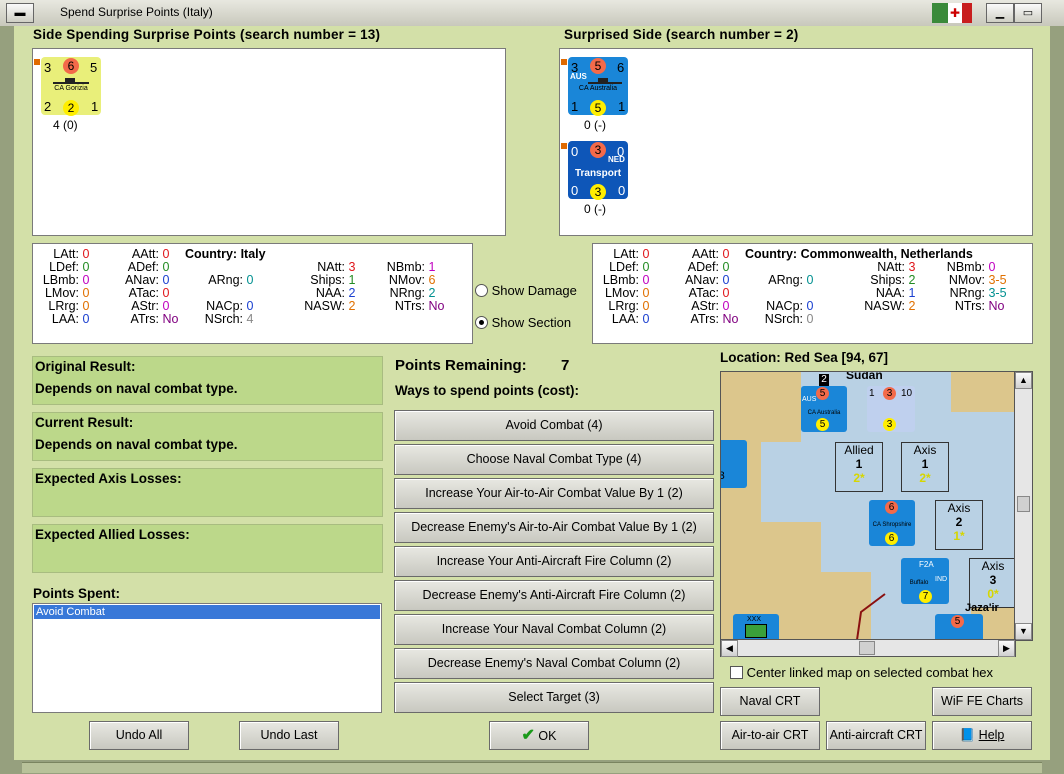 This screenshot has height=774, width=1064. Describe the element at coordinates (565, 365) in the screenshot. I see `points-remaining-value: 7` at that location.